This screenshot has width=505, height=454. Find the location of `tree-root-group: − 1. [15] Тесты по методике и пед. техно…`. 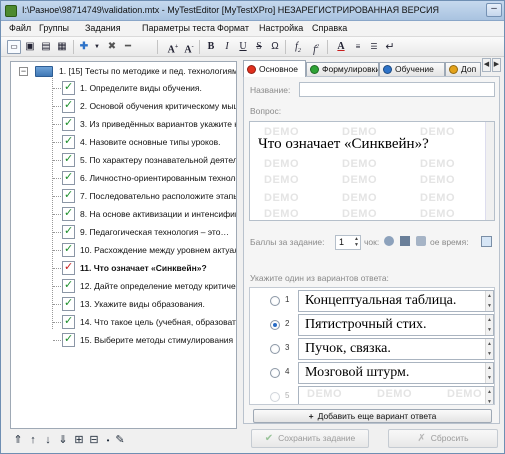

tree-root-group: − 1. [15] Тесты по методике и пед. техно… is located at coordinates (123, 71).